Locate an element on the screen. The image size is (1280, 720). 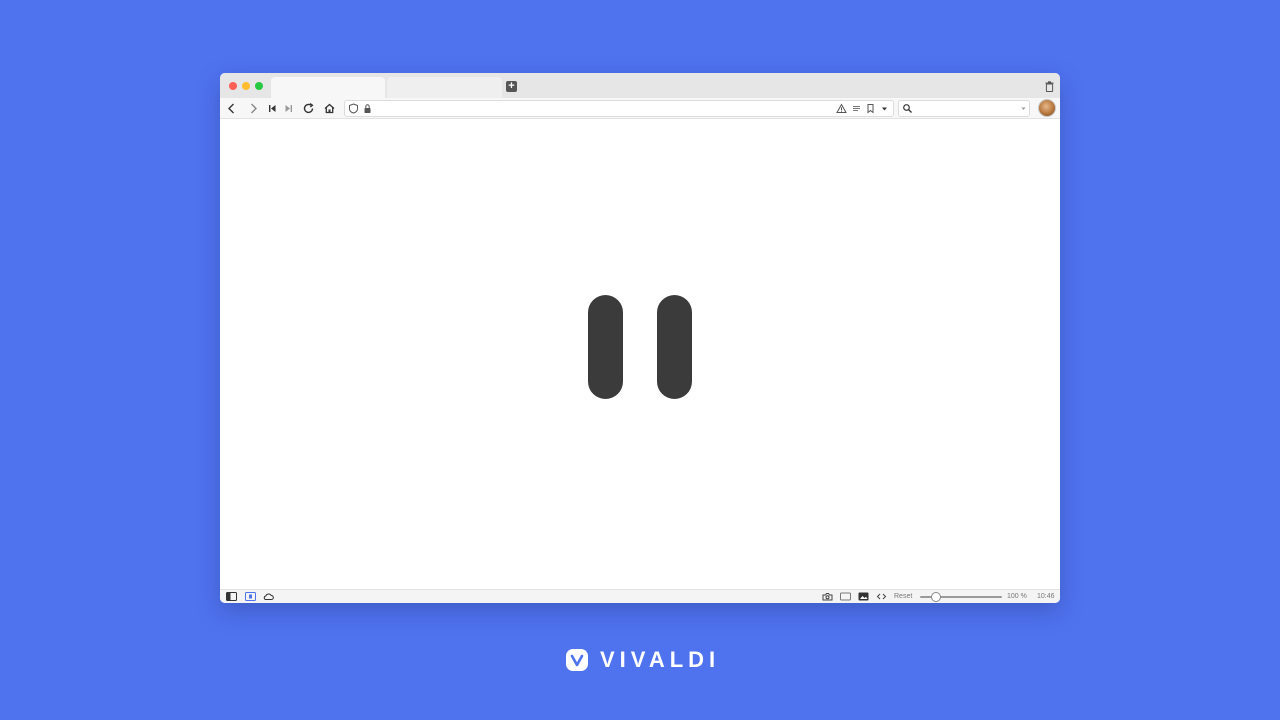
brand-logo-lockup: VIVALDI is located at coordinates (642, 660).